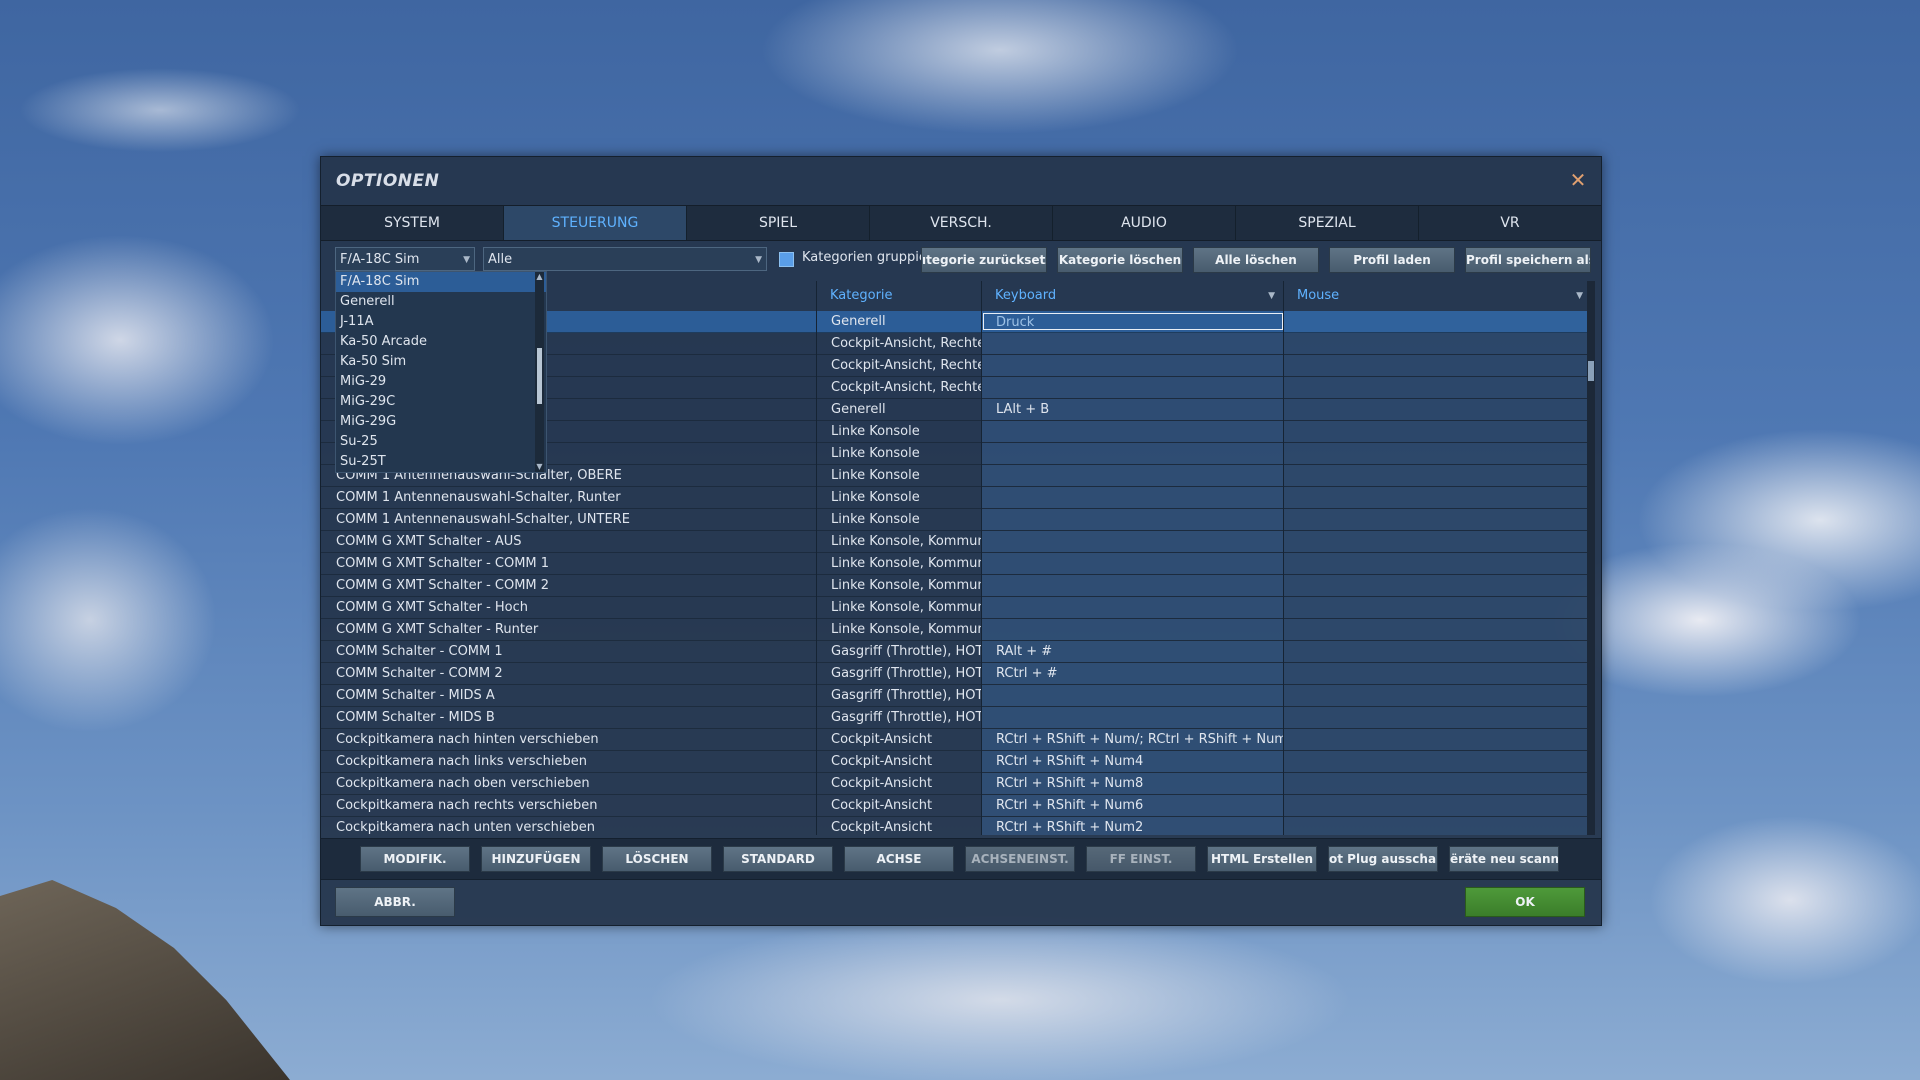 The height and width of the screenshot is (1080, 1920). Describe the element at coordinates (1504, 859) in the screenshot. I see `rescan-devices-button: ëräte neu scanne` at that location.